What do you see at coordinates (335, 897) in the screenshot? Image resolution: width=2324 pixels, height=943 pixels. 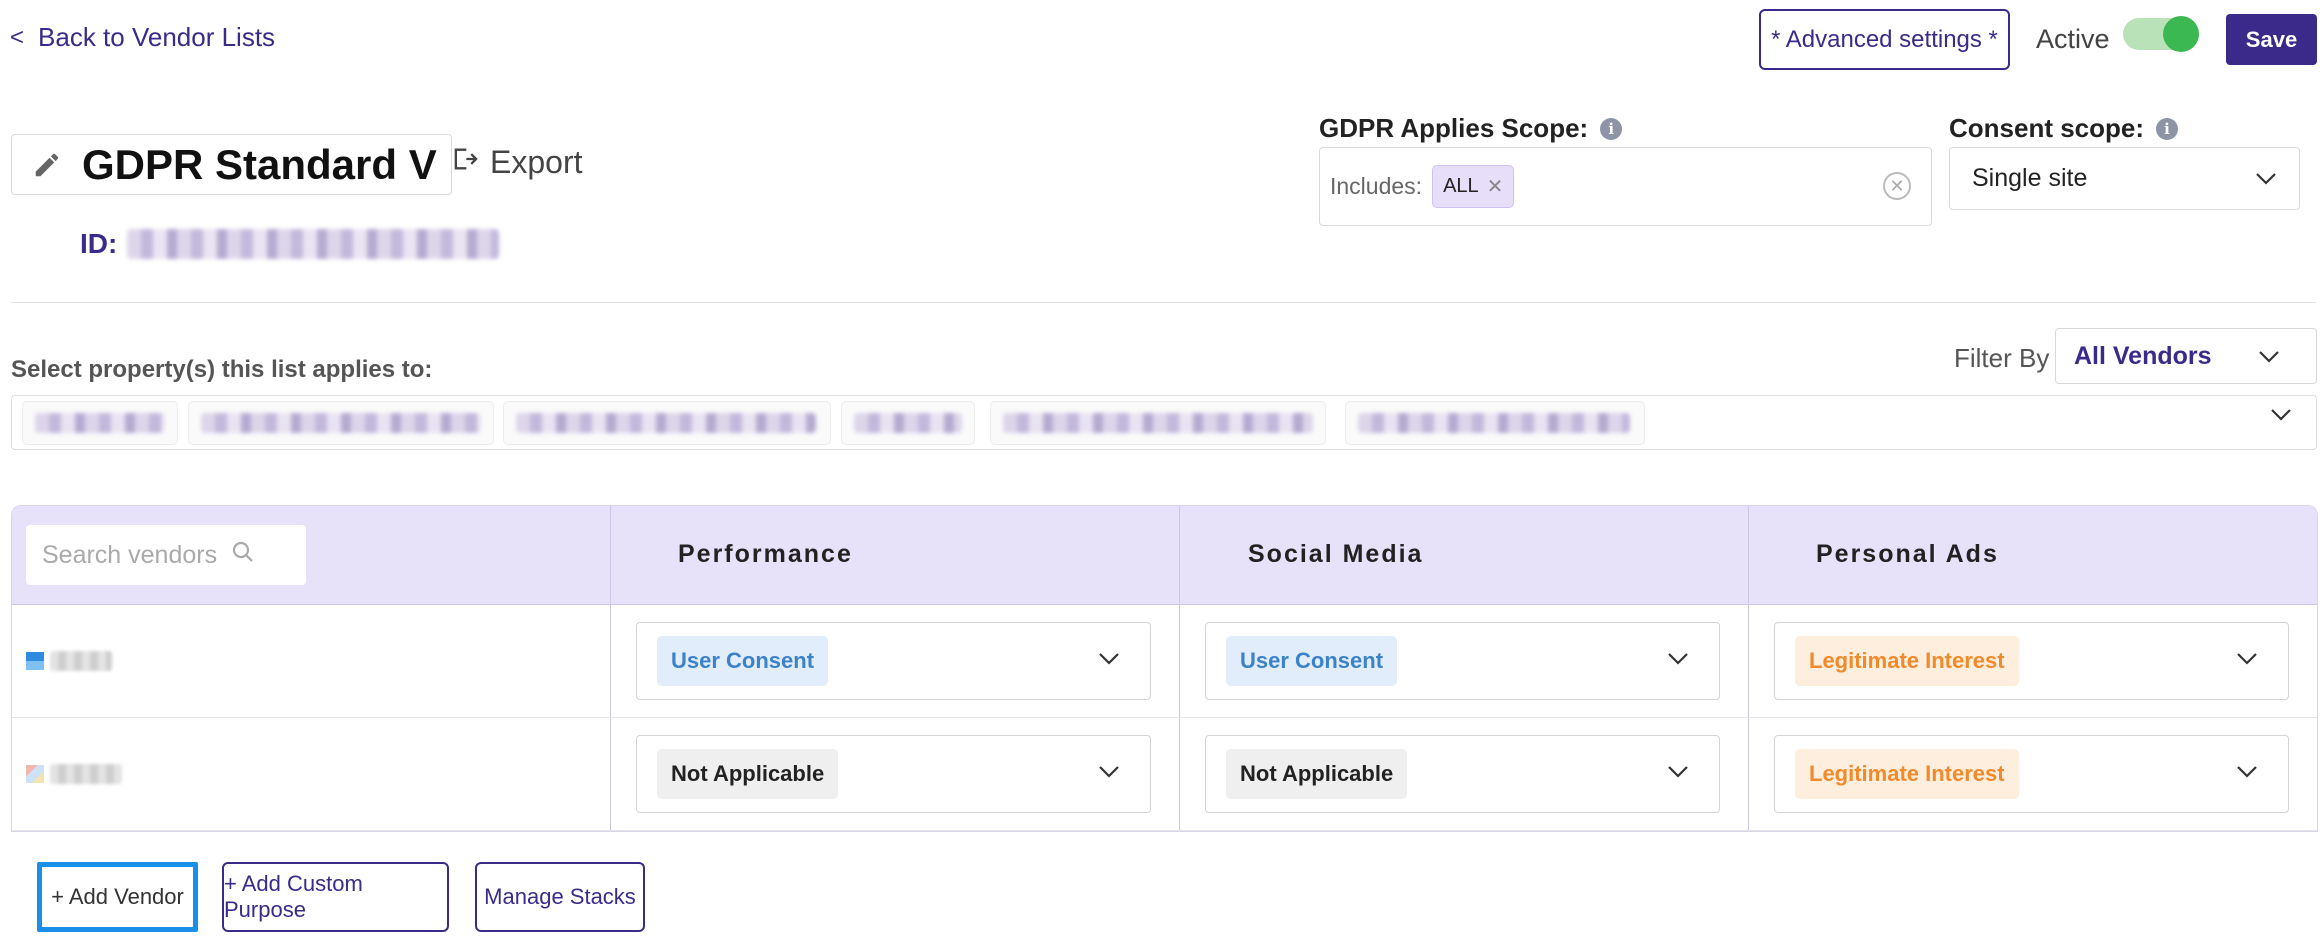 I see `add-custom-purpose-button: + Add Custom Purpose` at bounding box center [335, 897].